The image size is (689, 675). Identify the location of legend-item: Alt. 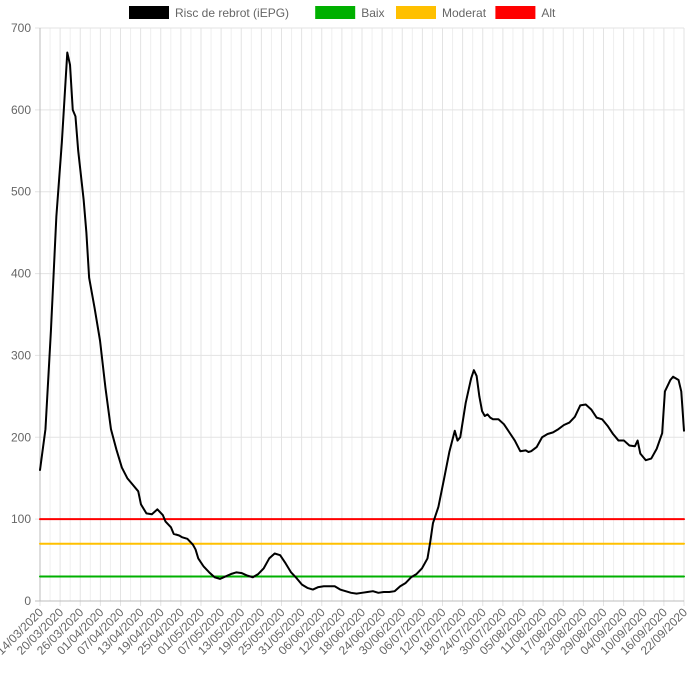
(525, 13).